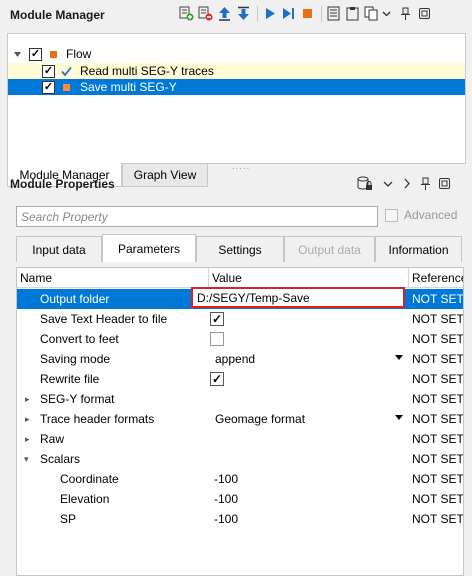 This screenshot has height=576, width=472. What do you see at coordinates (364, 183) in the screenshot?
I see `database-lock-icon` at bounding box center [364, 183].